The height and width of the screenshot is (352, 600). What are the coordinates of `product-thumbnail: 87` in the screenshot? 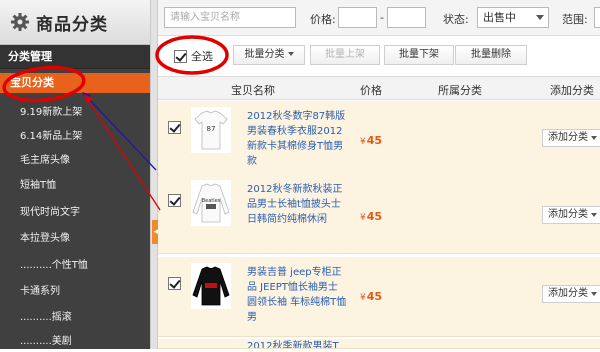 It's located at (211, 130).